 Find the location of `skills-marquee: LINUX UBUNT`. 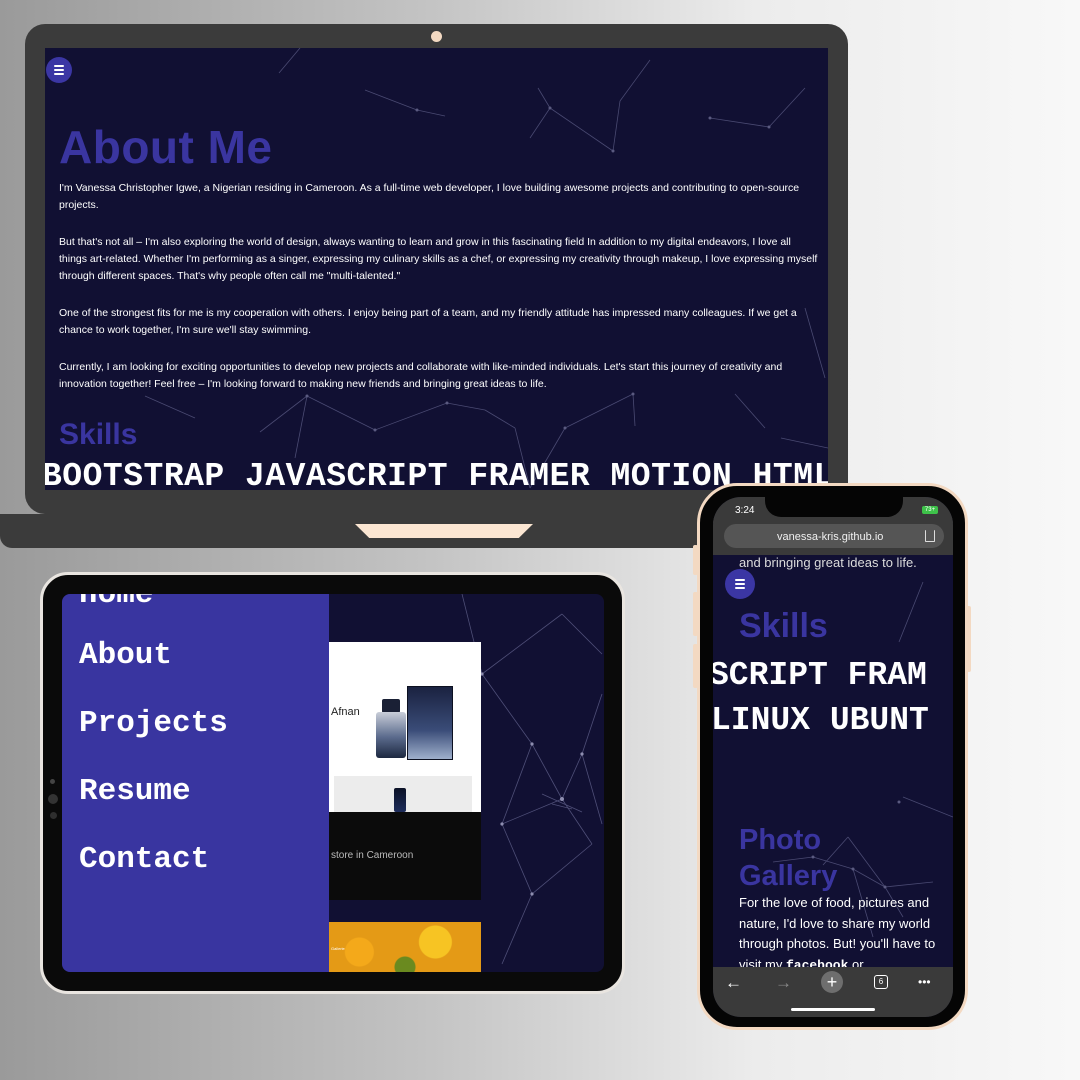

skills-marquee: LINUX UBUNT is located at coordinates (821, 720).